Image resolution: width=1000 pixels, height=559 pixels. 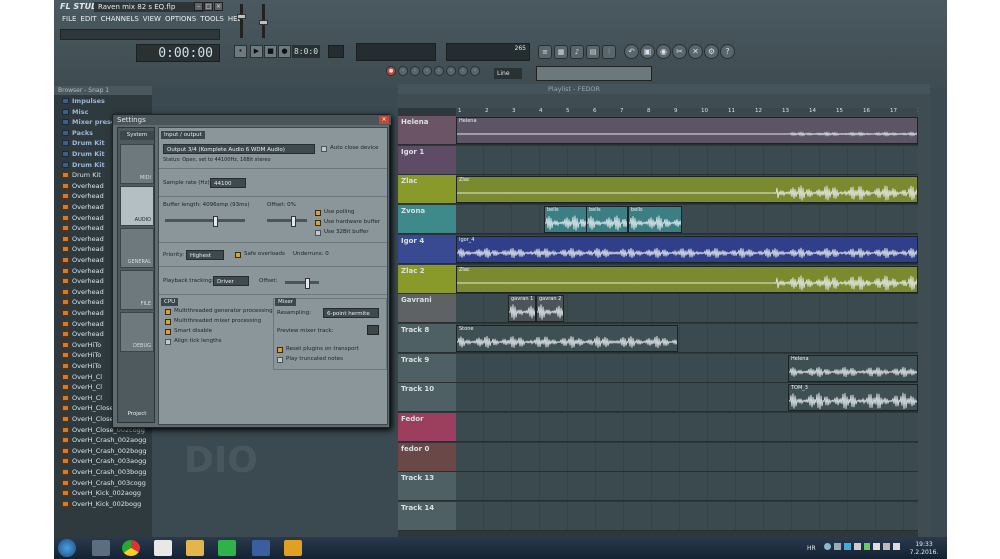 I want to click on loop-icon: ◦, so click(x=451, y=71).